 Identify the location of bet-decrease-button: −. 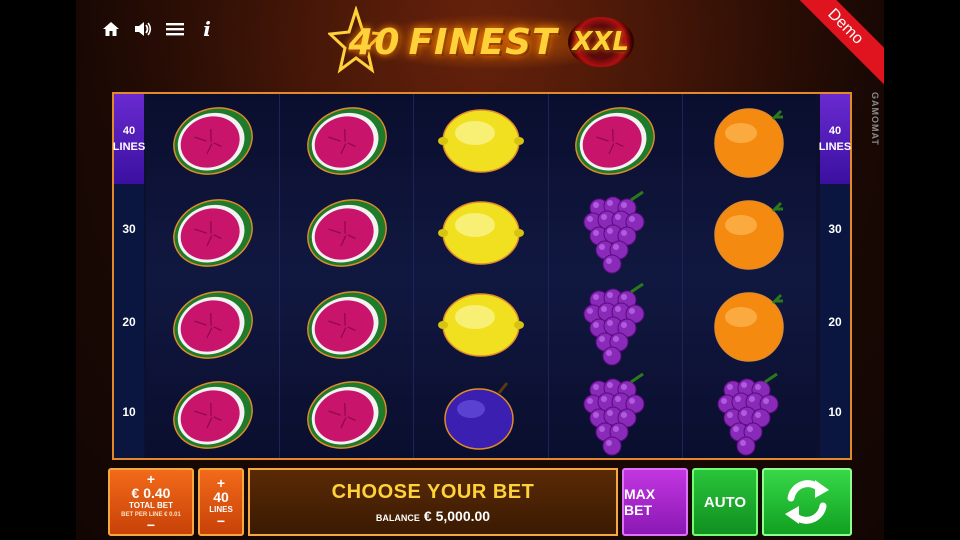
(151, 525).